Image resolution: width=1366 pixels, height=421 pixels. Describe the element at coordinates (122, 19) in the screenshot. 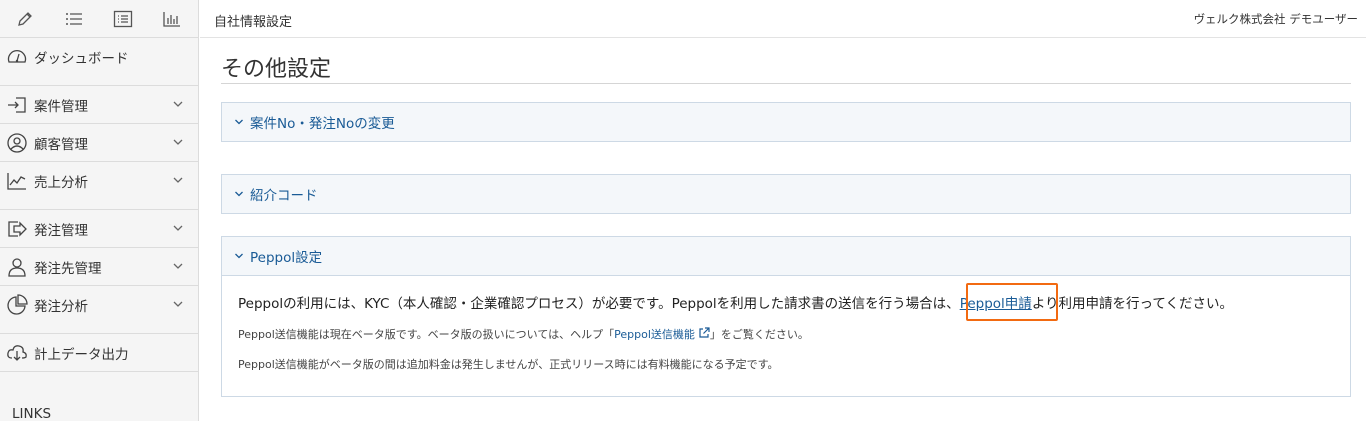

I see `checklist-icon` at that location.